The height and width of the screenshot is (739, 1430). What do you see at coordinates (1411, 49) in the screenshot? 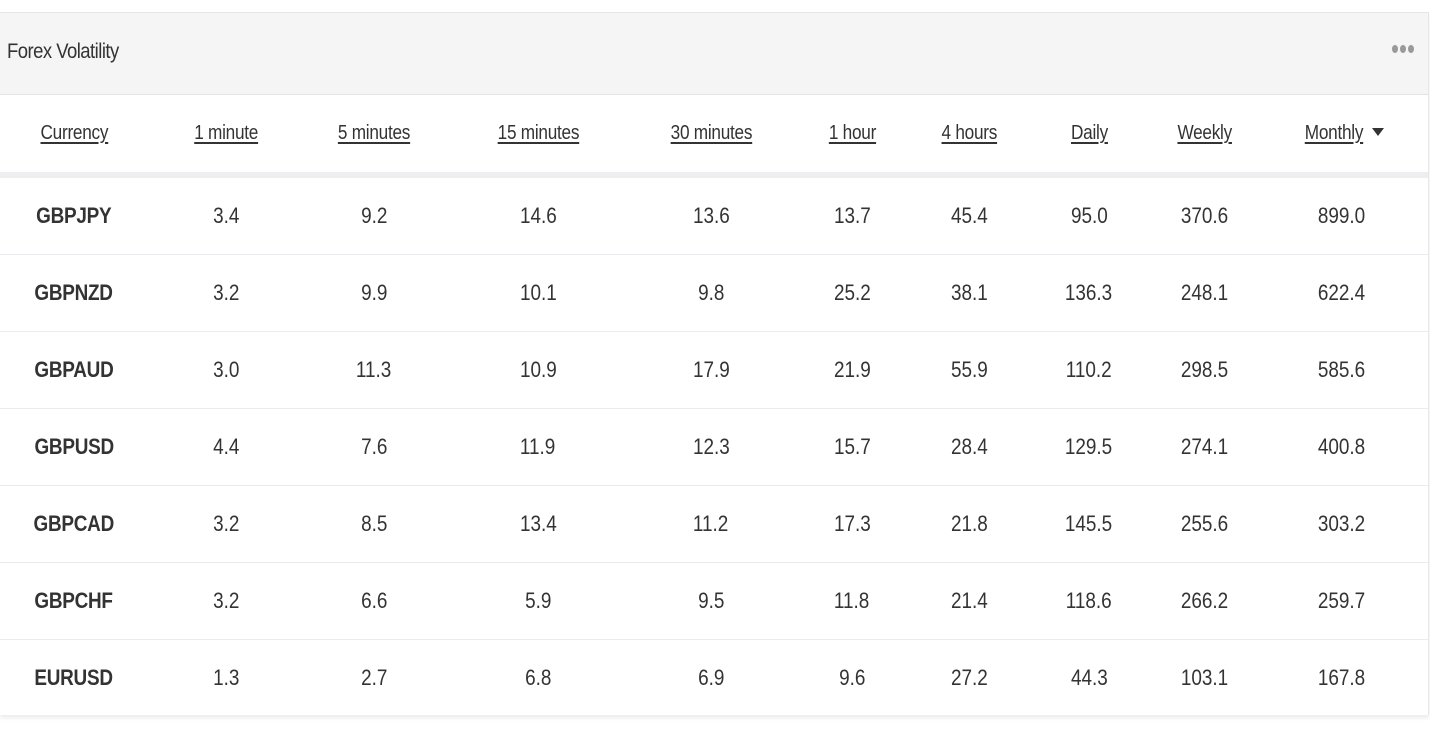
I see `dot` at bounding box center [1411, 49].